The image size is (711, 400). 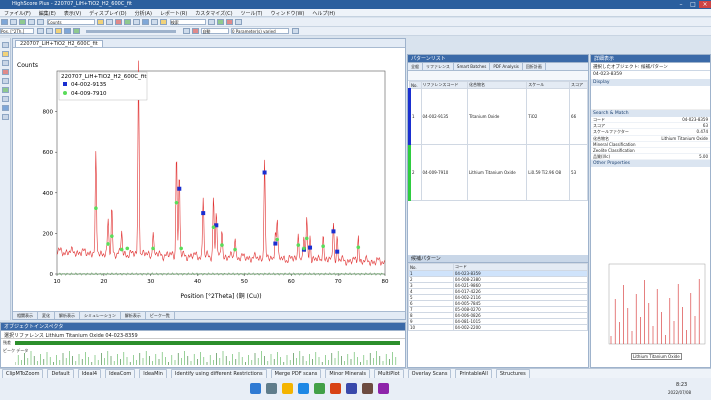 I want to click on menu-item-8: ウィンドウ(W), so click(x=288, y=13).